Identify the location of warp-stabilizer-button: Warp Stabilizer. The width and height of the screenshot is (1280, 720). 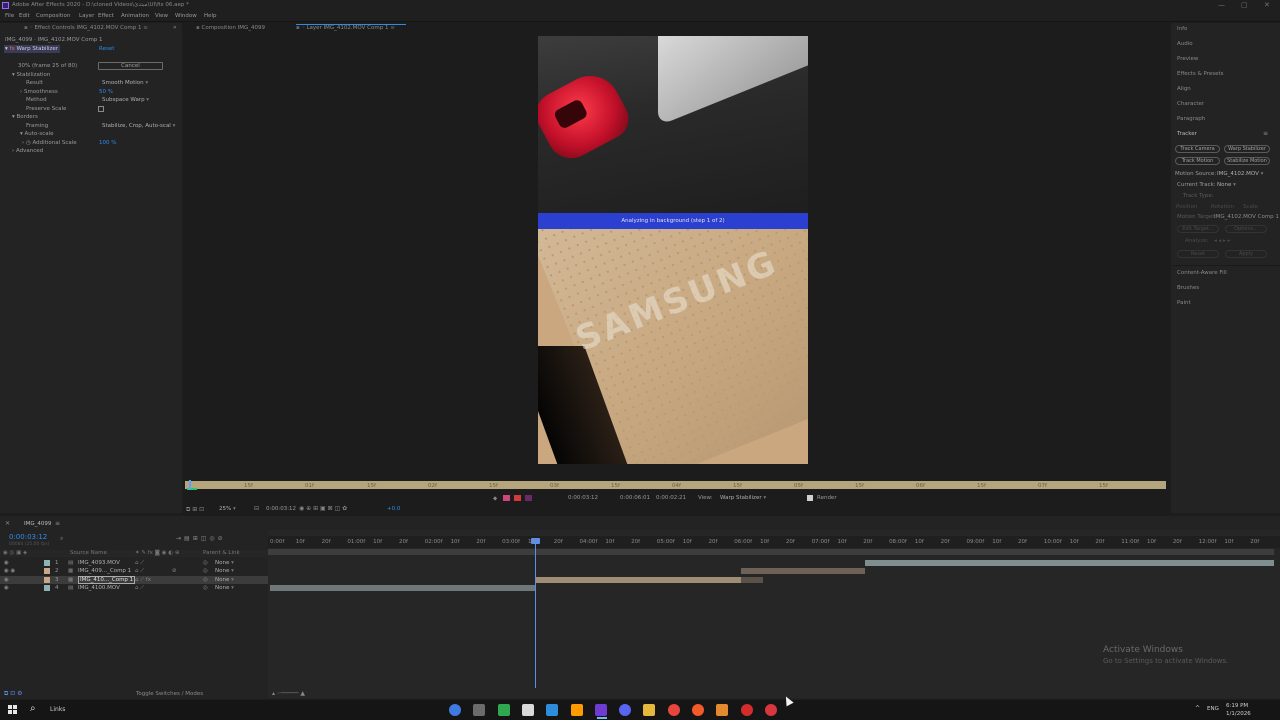
(1247, 149).